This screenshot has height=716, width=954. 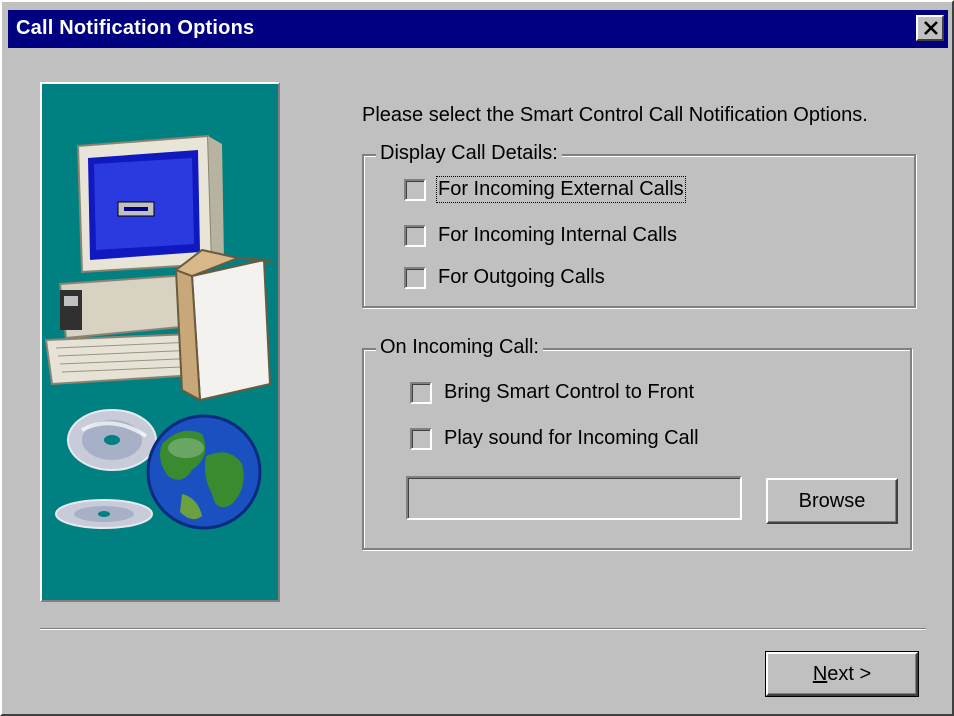 What do you see at coordinates (521, 277) in the screenshot?
I see `outgoing-label: For Outgoing Calls` at bounding box center [521, 277].